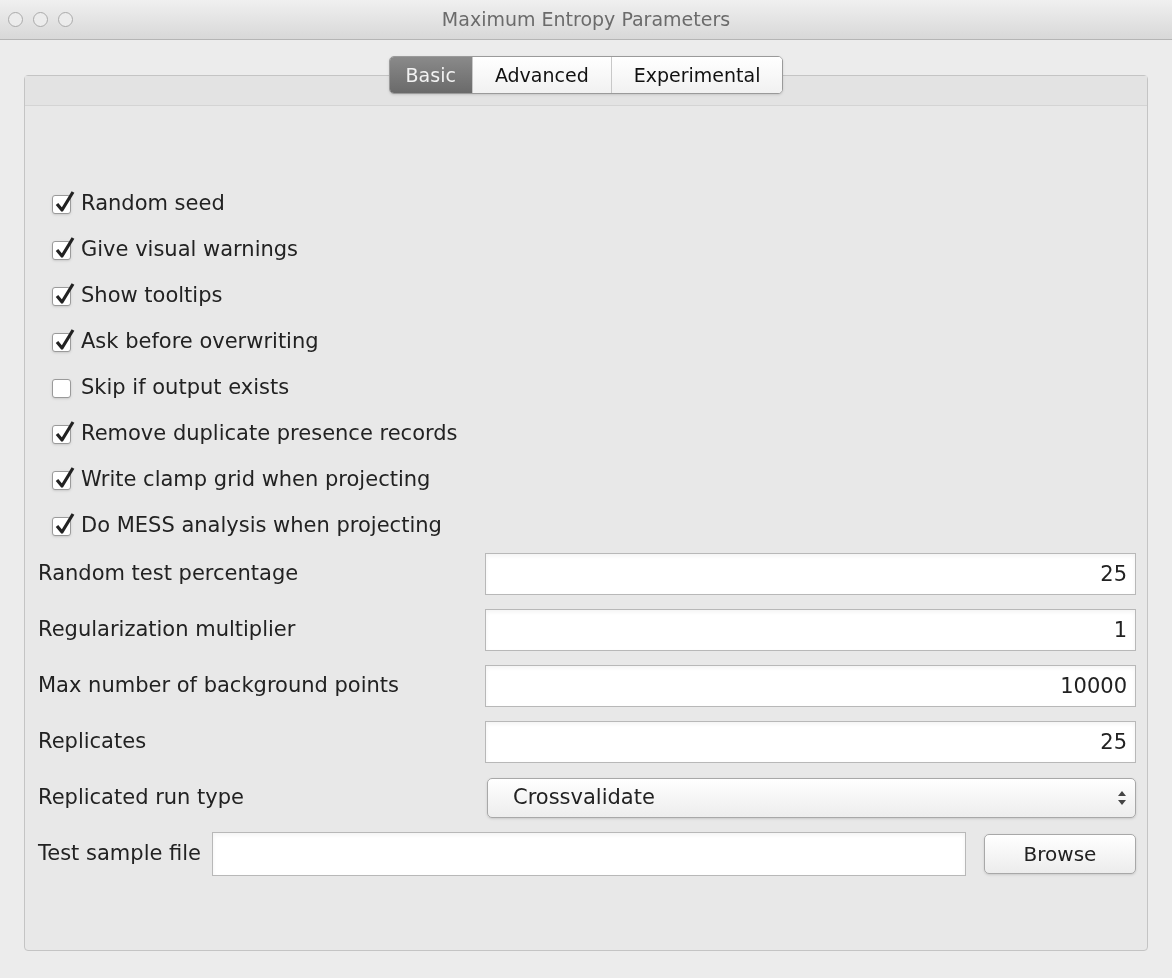  I want to click on checkbox-label: Ask before overwriting, so click(200, 342).